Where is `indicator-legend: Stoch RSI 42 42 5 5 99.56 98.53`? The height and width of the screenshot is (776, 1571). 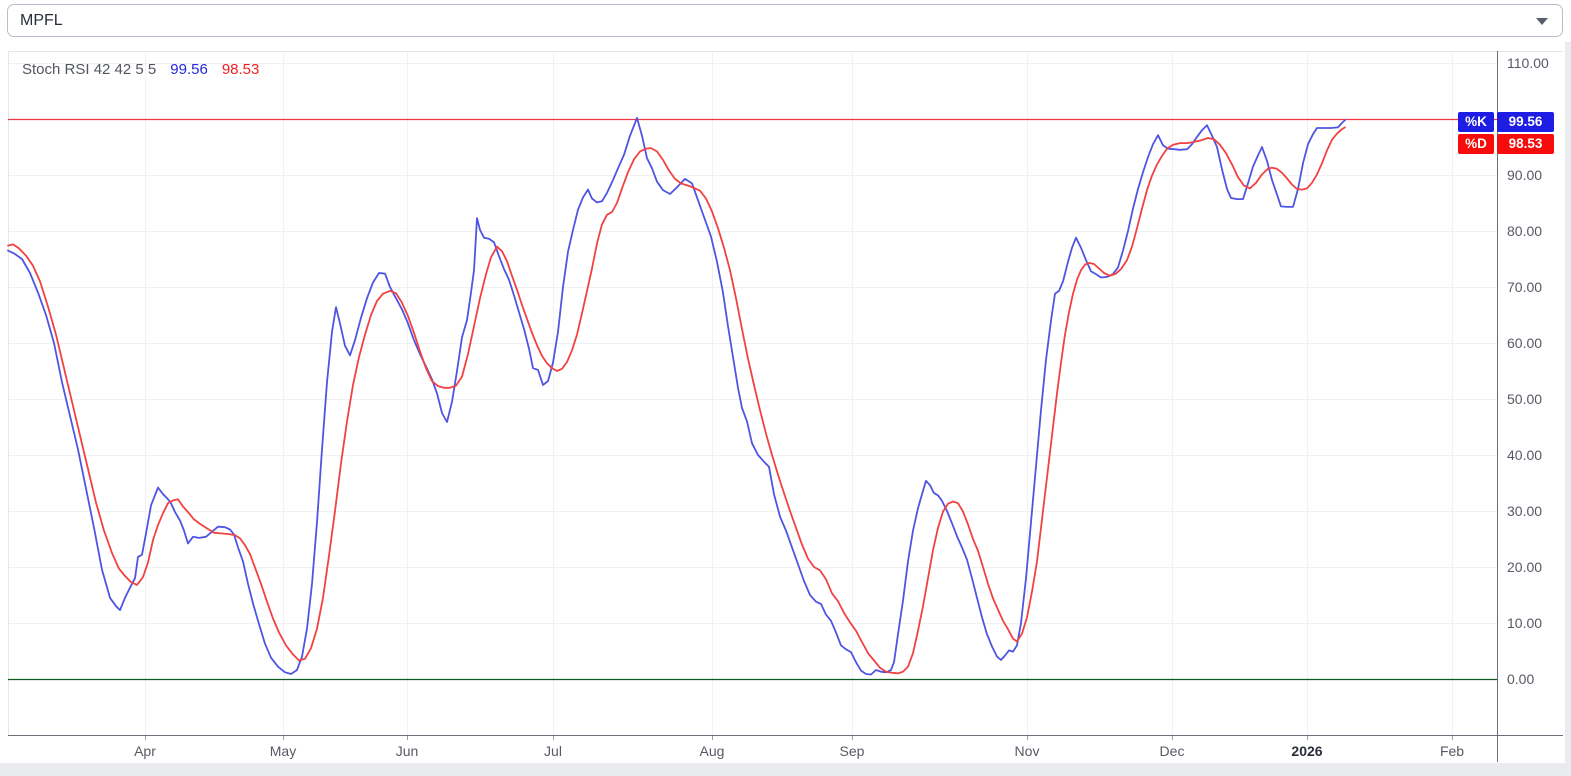
indicator-legend: Stoch RSI 42 42 5 5 99.56 98.53 is located at coordinates (140, 70).